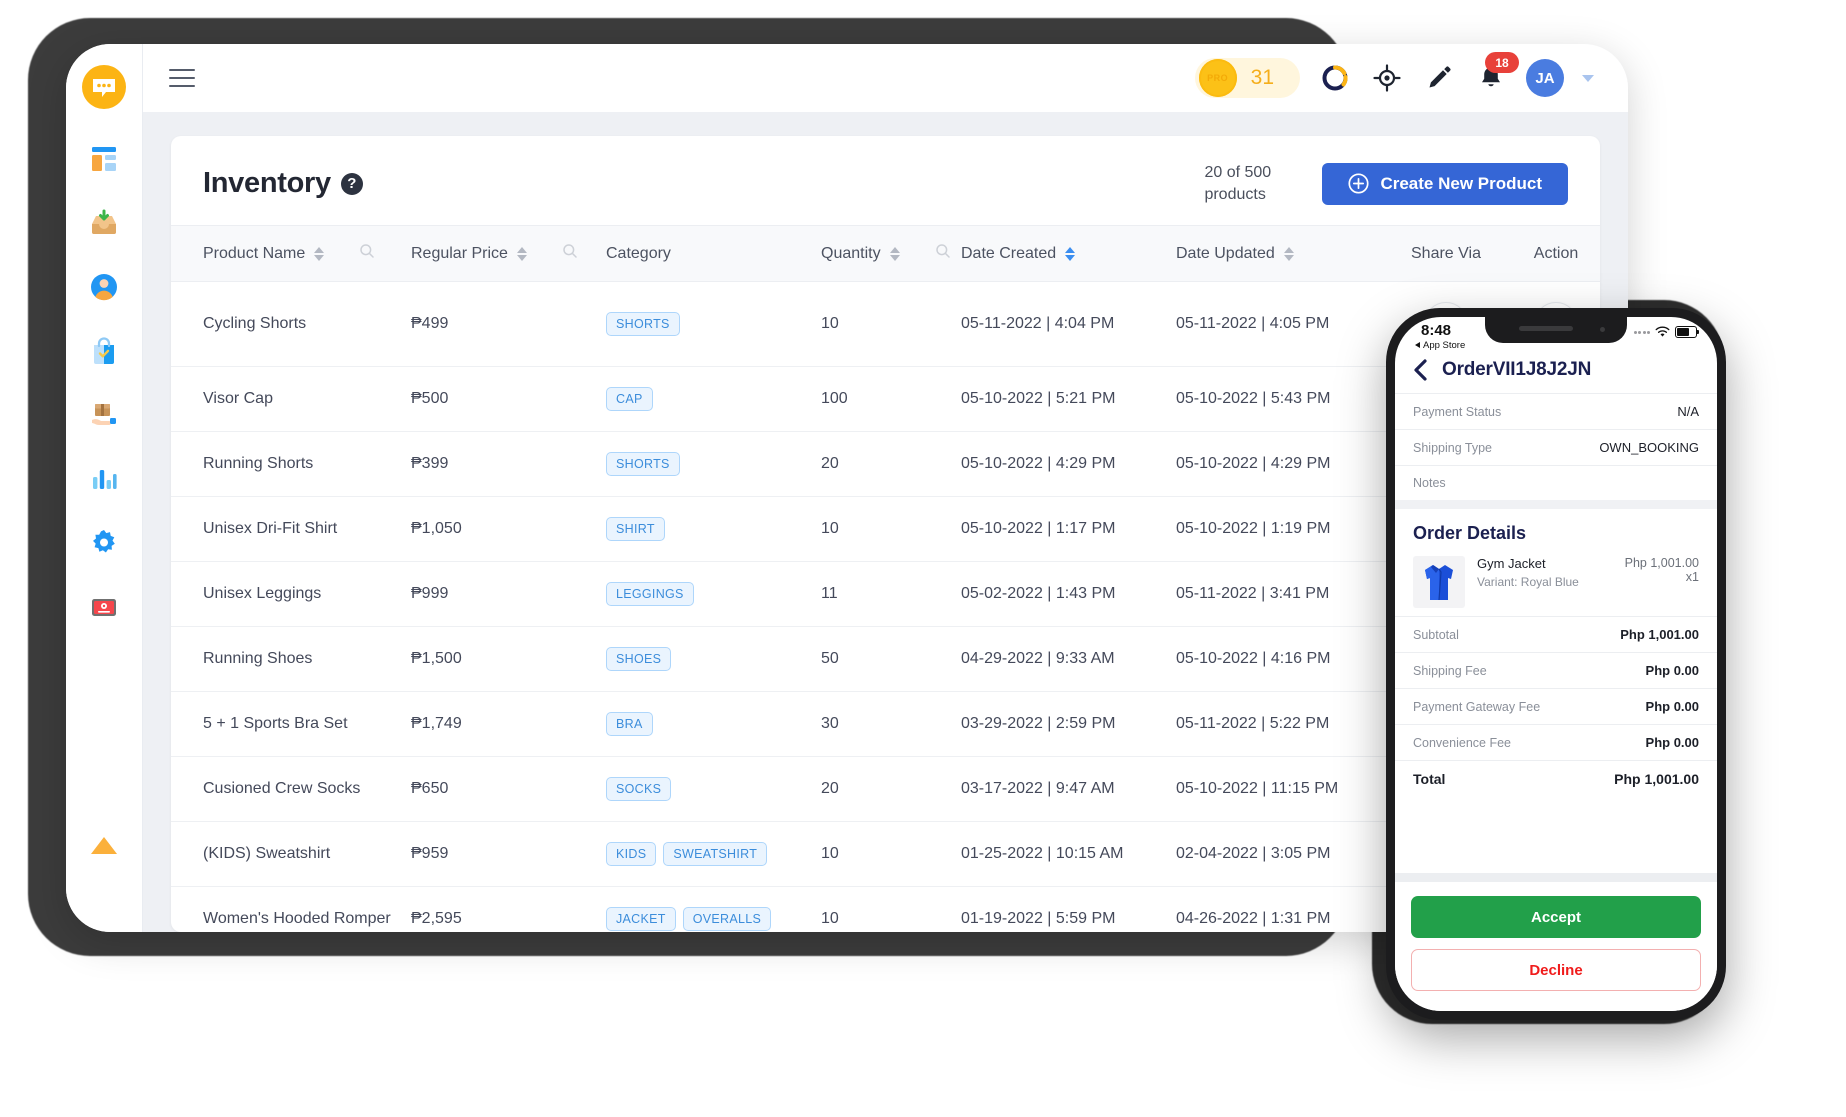 Image resolution: width=1846 pixels, height=1117 pixels. Describe the element at coordinates (1556, 742) in the screenshot. I see `order-summary-row: Convenience Fee Php 0.00` at that location.